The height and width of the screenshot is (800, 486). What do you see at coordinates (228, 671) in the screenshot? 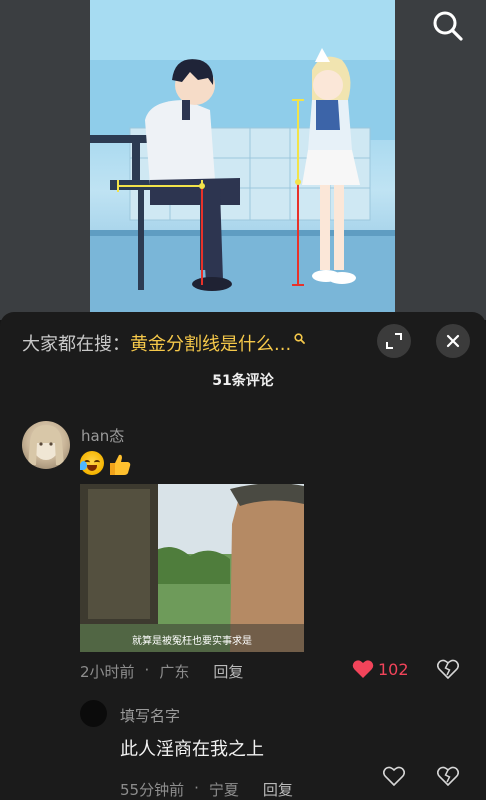
I see `reply-button: 回复` at bounding box center [228, 671].